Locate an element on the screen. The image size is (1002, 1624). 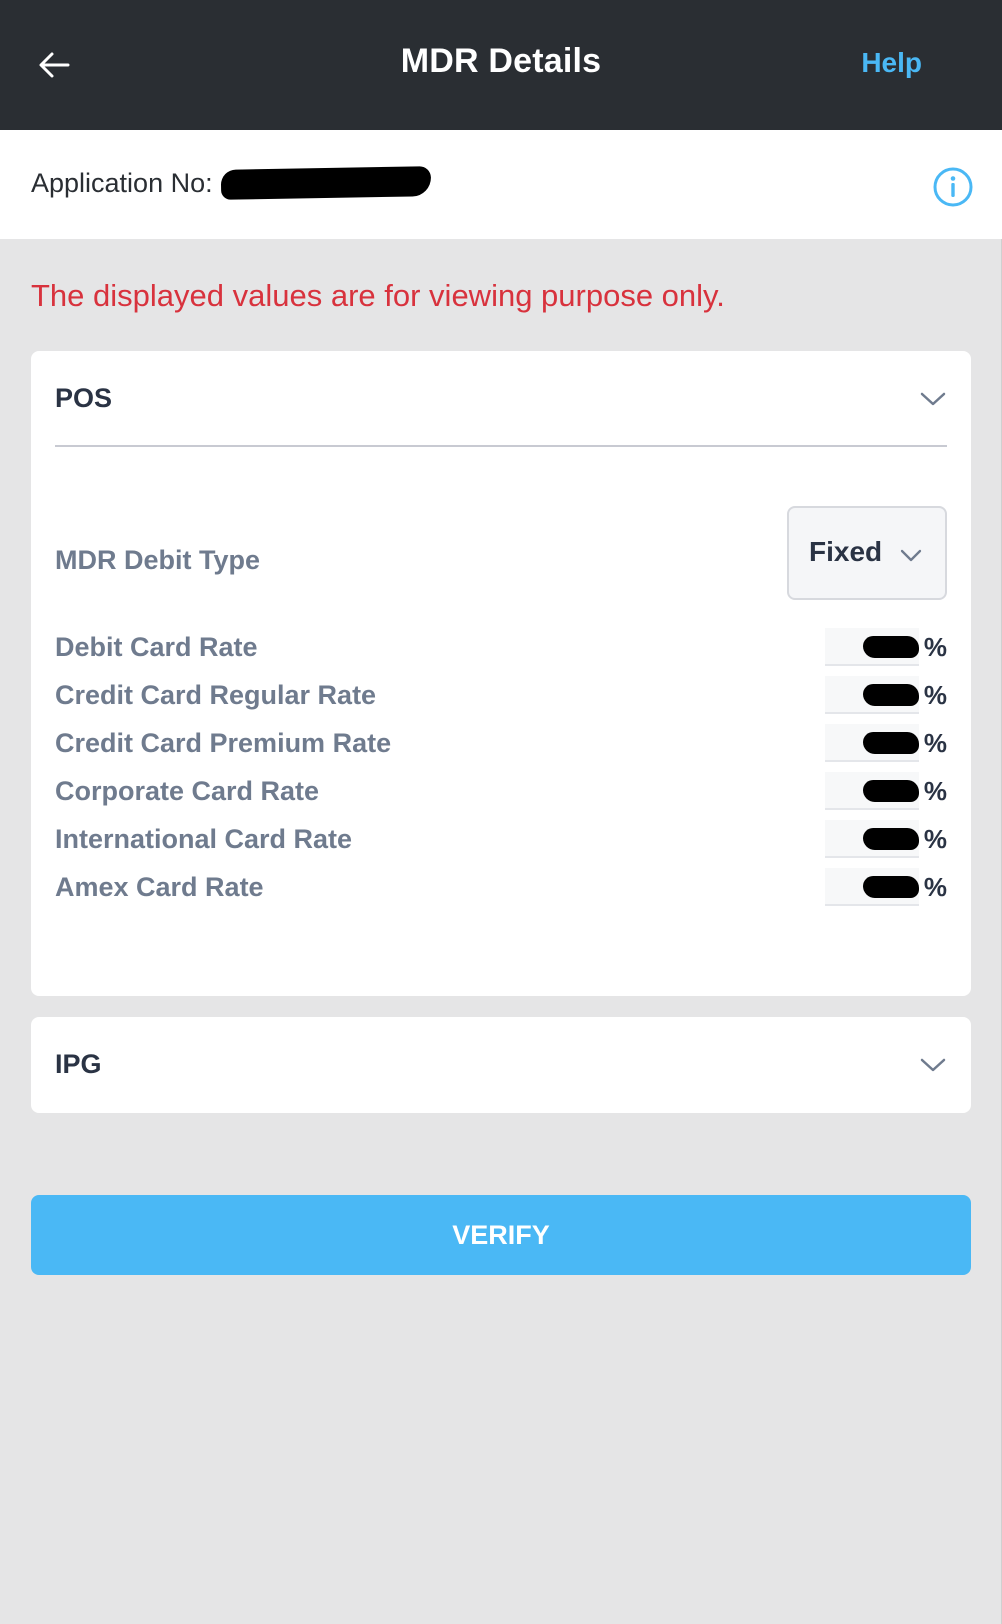
pos-section-title: POS is located at coordinates (84, 398).